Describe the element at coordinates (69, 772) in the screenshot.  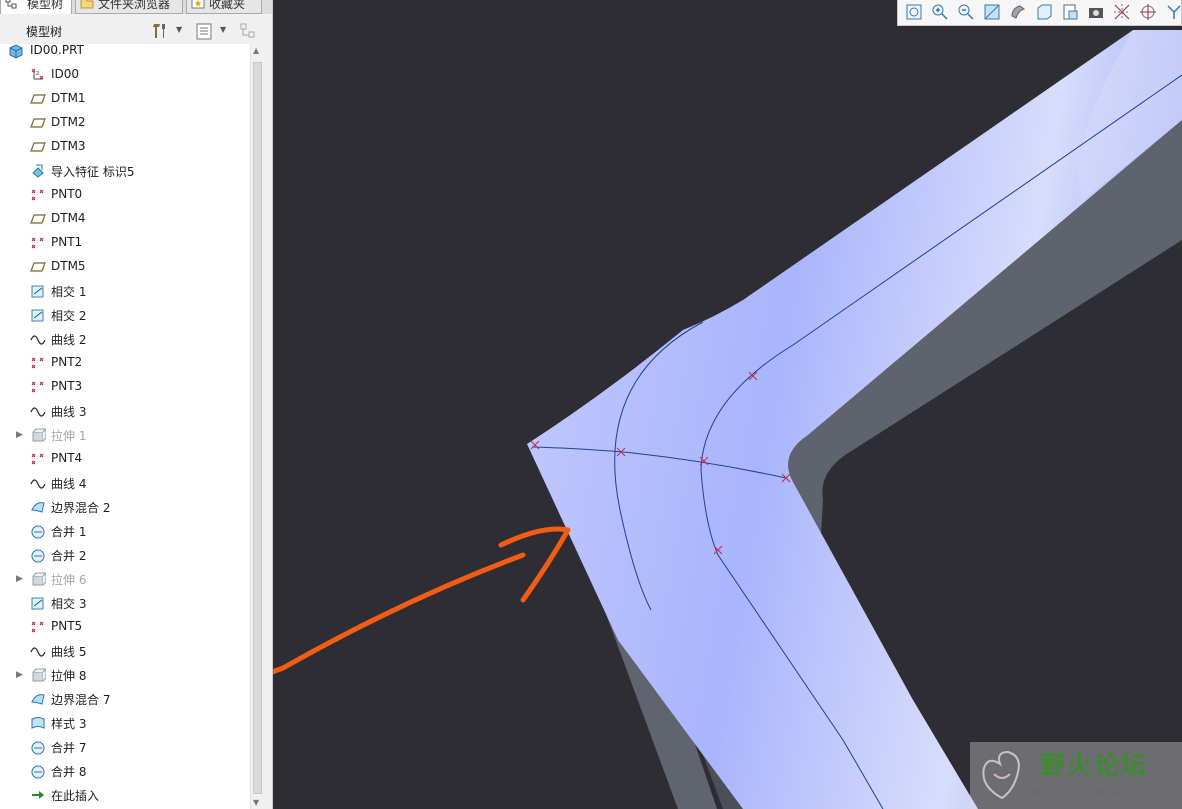
I see `tree-item-label: 合并 8` at that location.